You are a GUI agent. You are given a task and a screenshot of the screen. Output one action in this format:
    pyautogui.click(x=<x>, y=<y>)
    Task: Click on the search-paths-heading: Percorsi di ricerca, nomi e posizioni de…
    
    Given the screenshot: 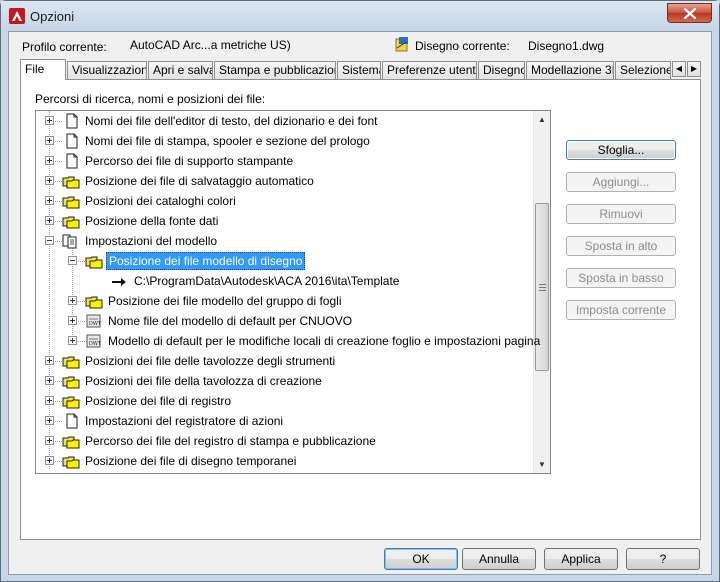 What is the action you would take?
    pyautogui.click(x=150, y=99)
    